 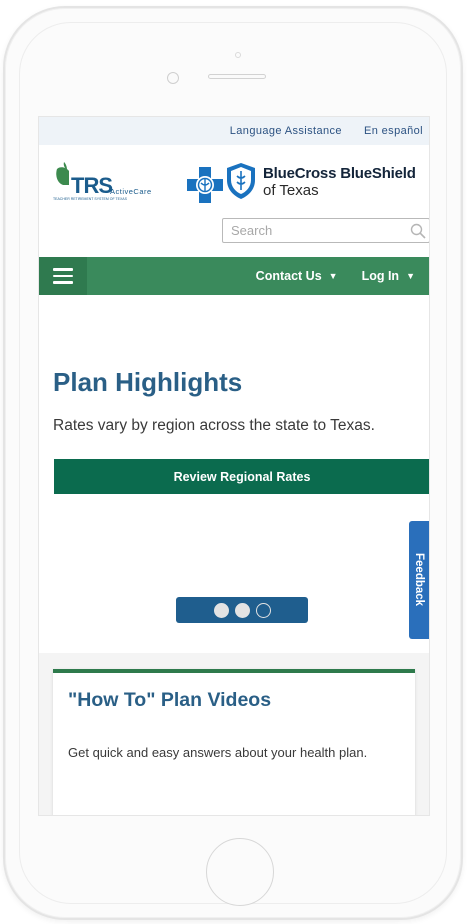 I want to click on feedback-label: Feedback, so click(x=419, y=580).